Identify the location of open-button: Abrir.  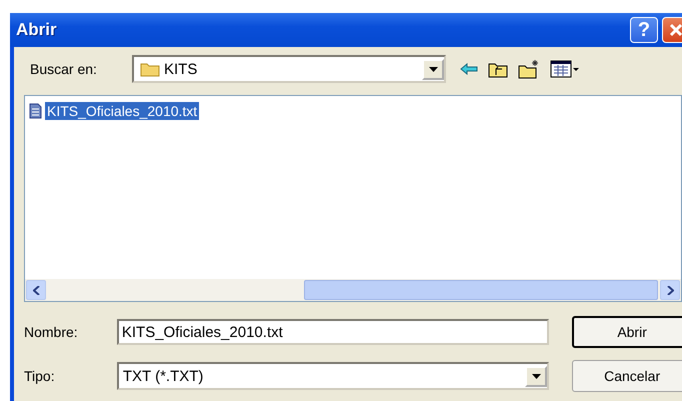
(627, 332).